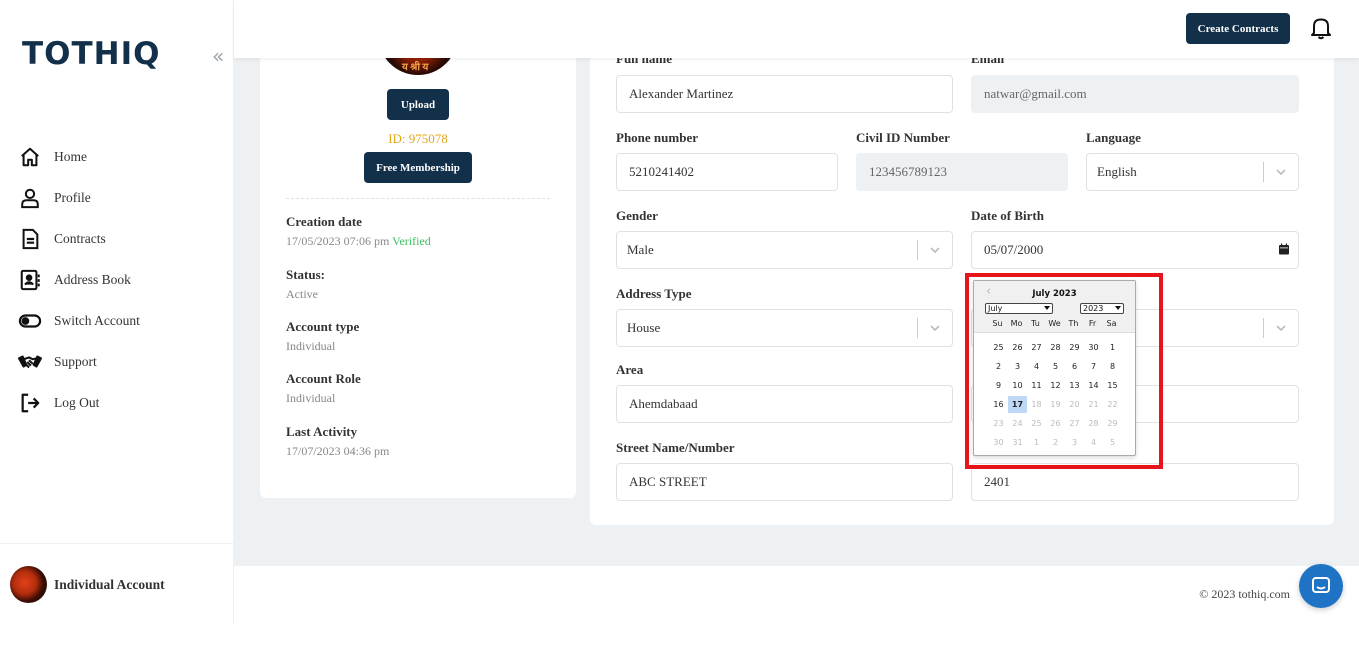 The height and width of the screenshot is (664, 1359). What do you see at coordinates (1093, 404) in the screenshot?
I see `datepicker-day: 21` at bounding box center [1093, 404].